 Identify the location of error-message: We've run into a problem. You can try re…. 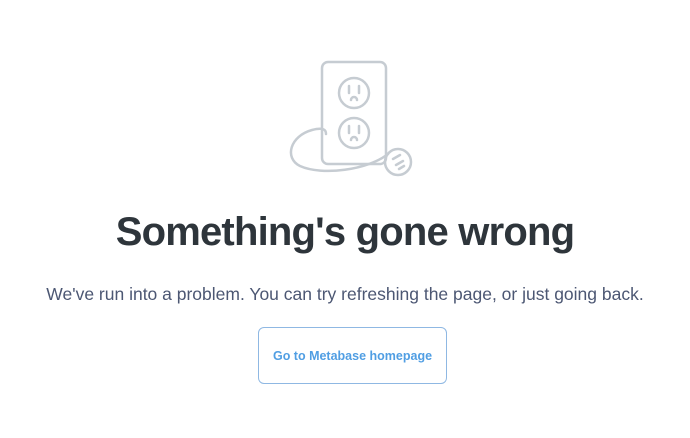
(345, 294).